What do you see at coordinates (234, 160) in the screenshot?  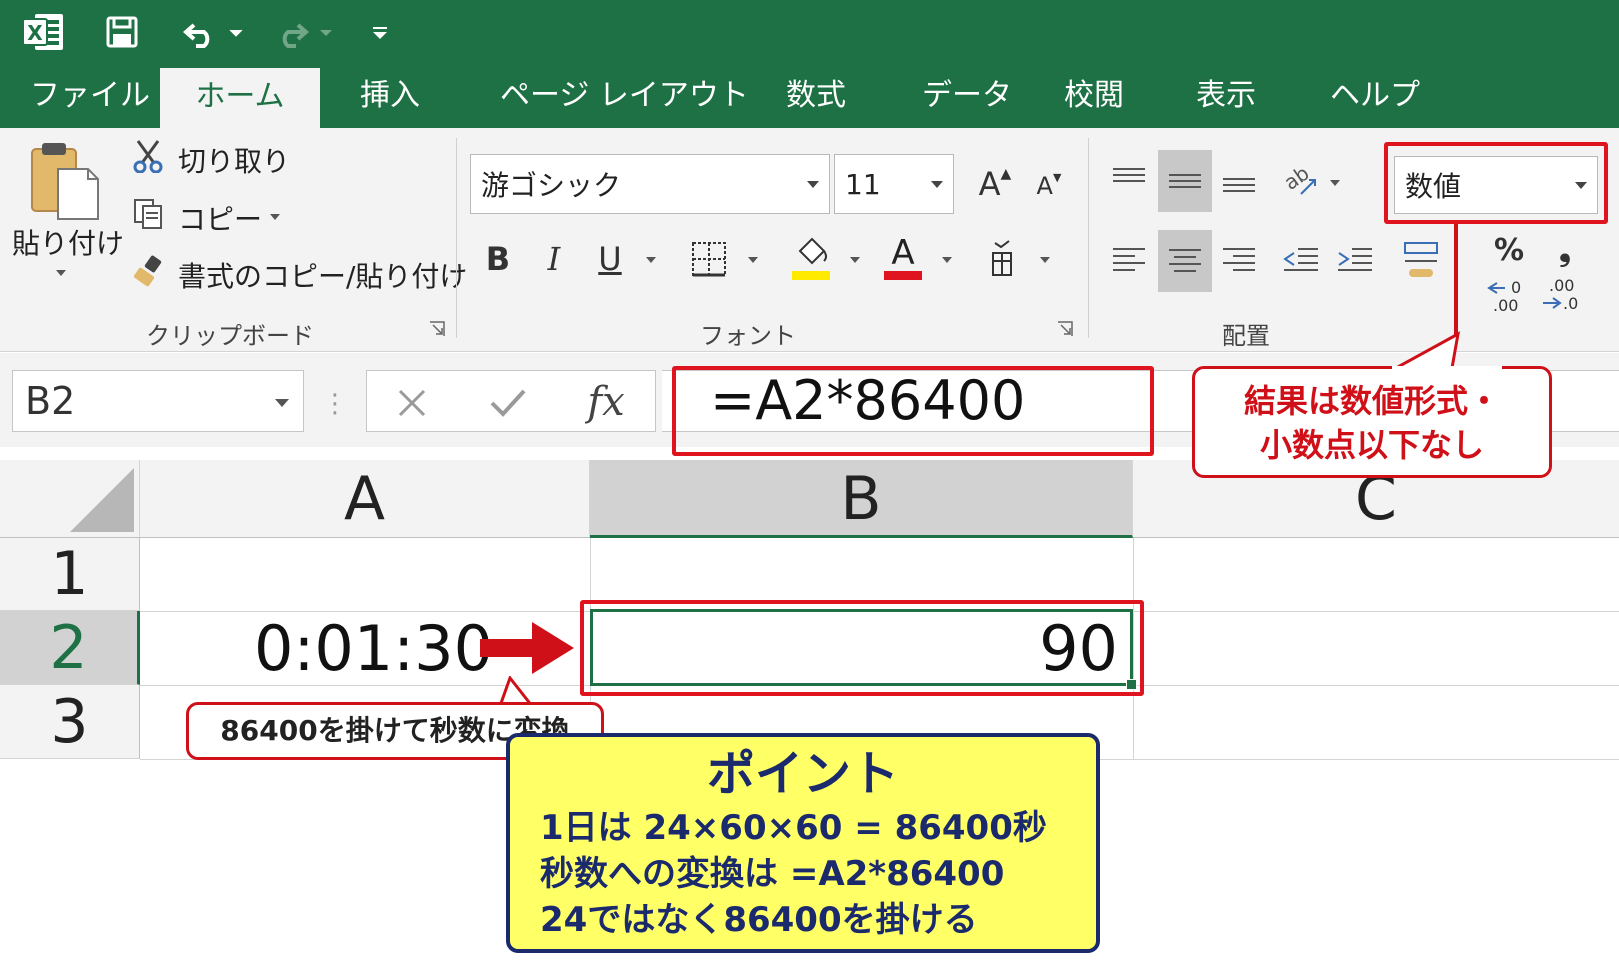 I see `cut-button: 切り取り` at bounding box center [234, 160].